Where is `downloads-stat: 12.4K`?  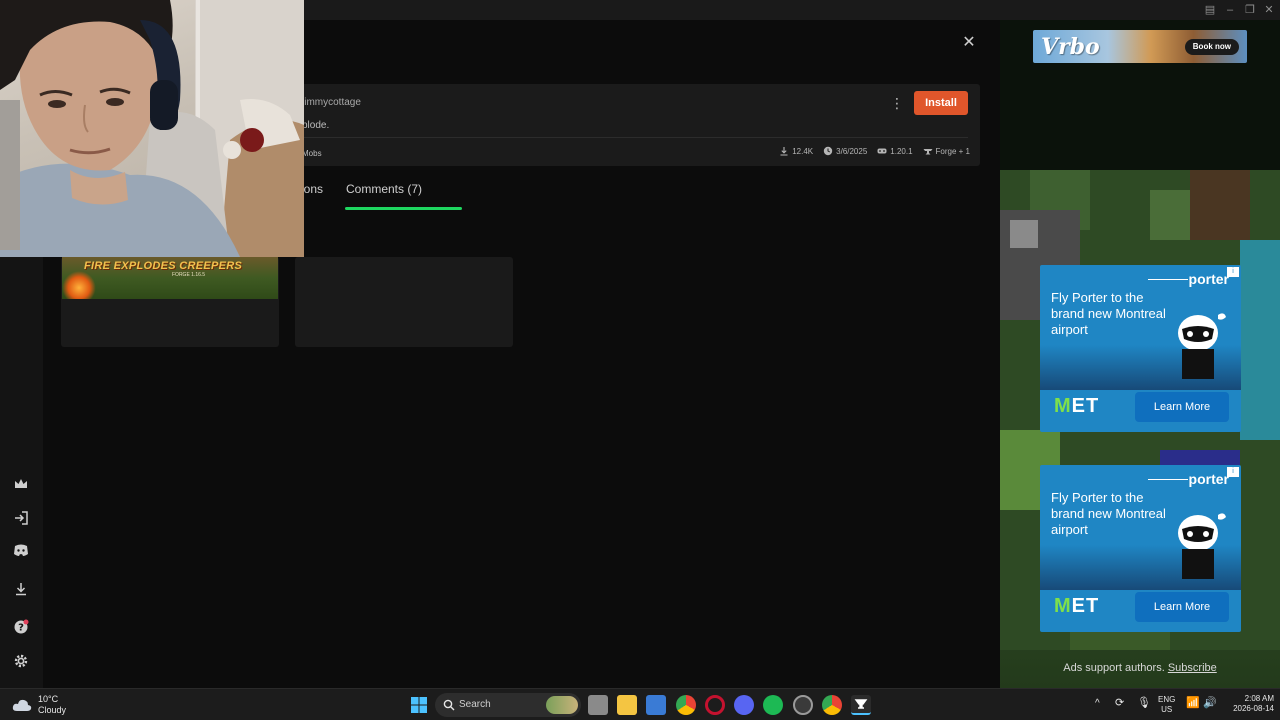 downloads-stat: 12.4K is located at coordinates (796, 151).